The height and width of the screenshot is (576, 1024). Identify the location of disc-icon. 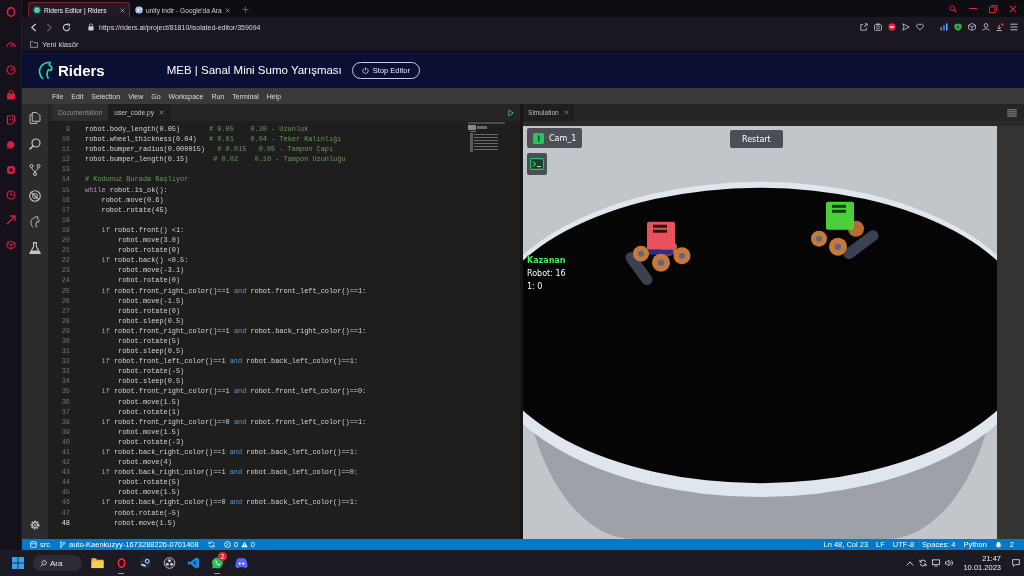
(139, 10).